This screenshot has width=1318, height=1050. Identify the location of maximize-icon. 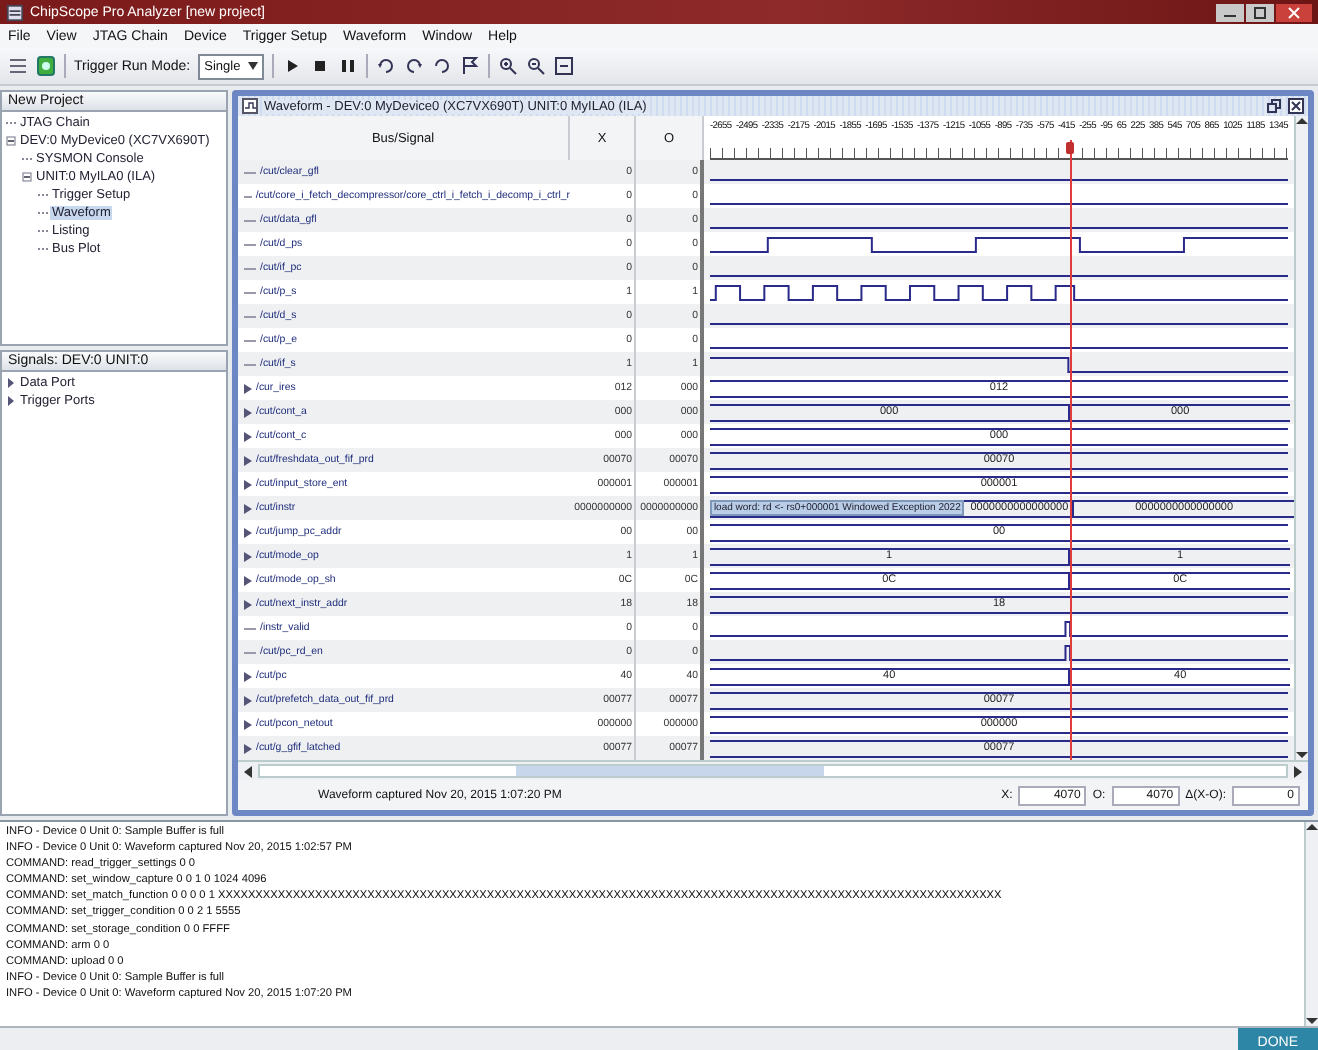
(1260, 12).